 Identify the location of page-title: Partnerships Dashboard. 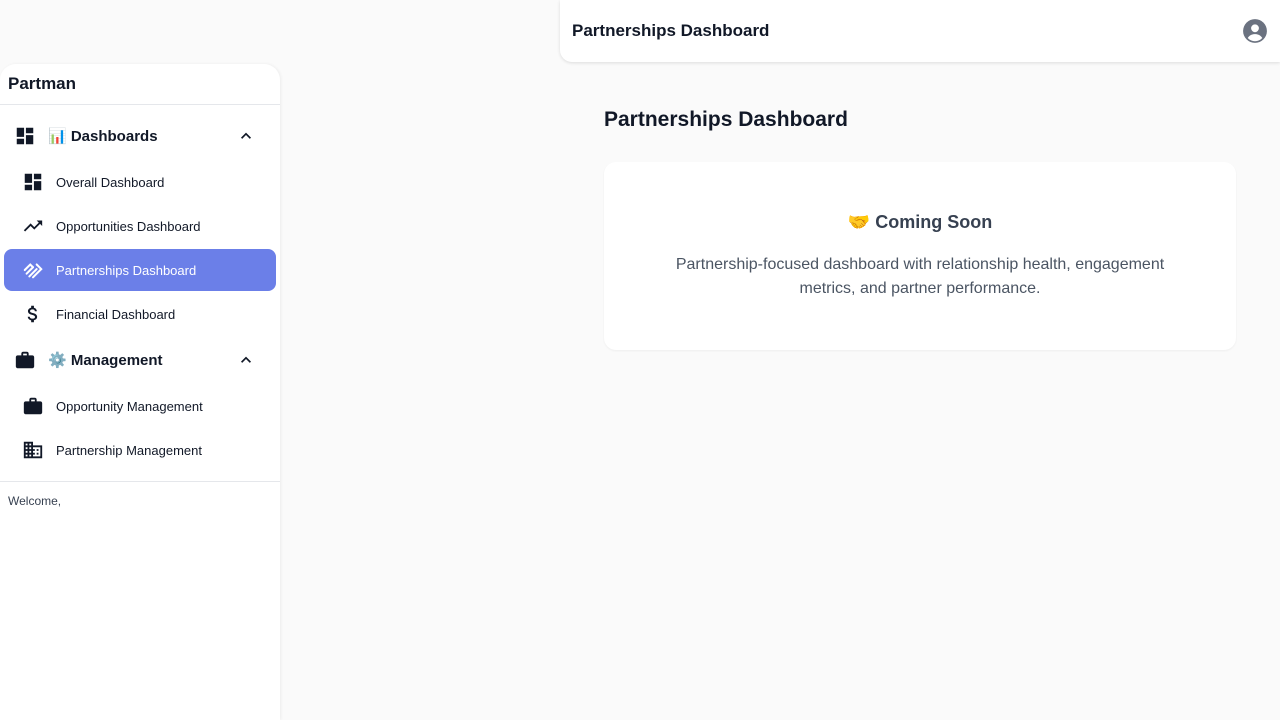
(726, 119).